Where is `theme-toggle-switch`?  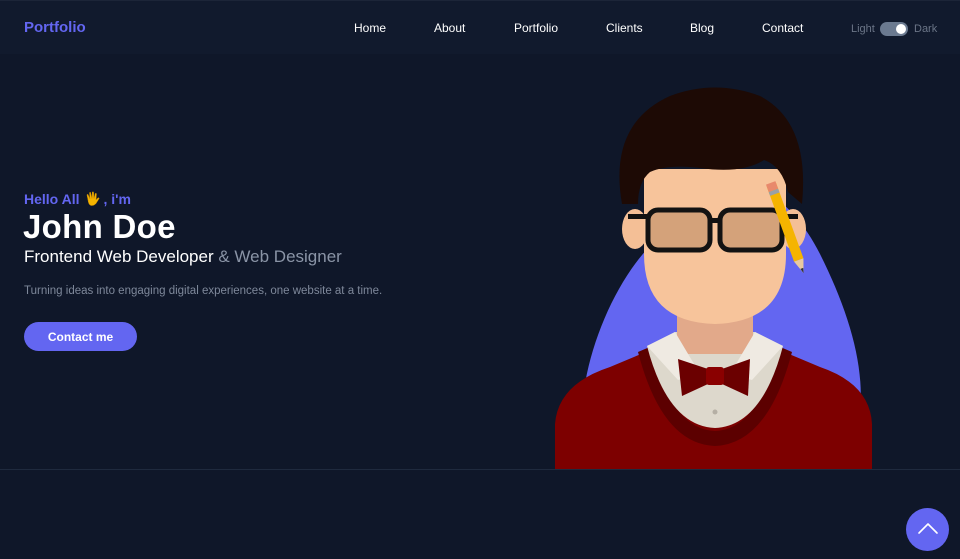
theme-toggle-switch is located at coordinates (894, 29).